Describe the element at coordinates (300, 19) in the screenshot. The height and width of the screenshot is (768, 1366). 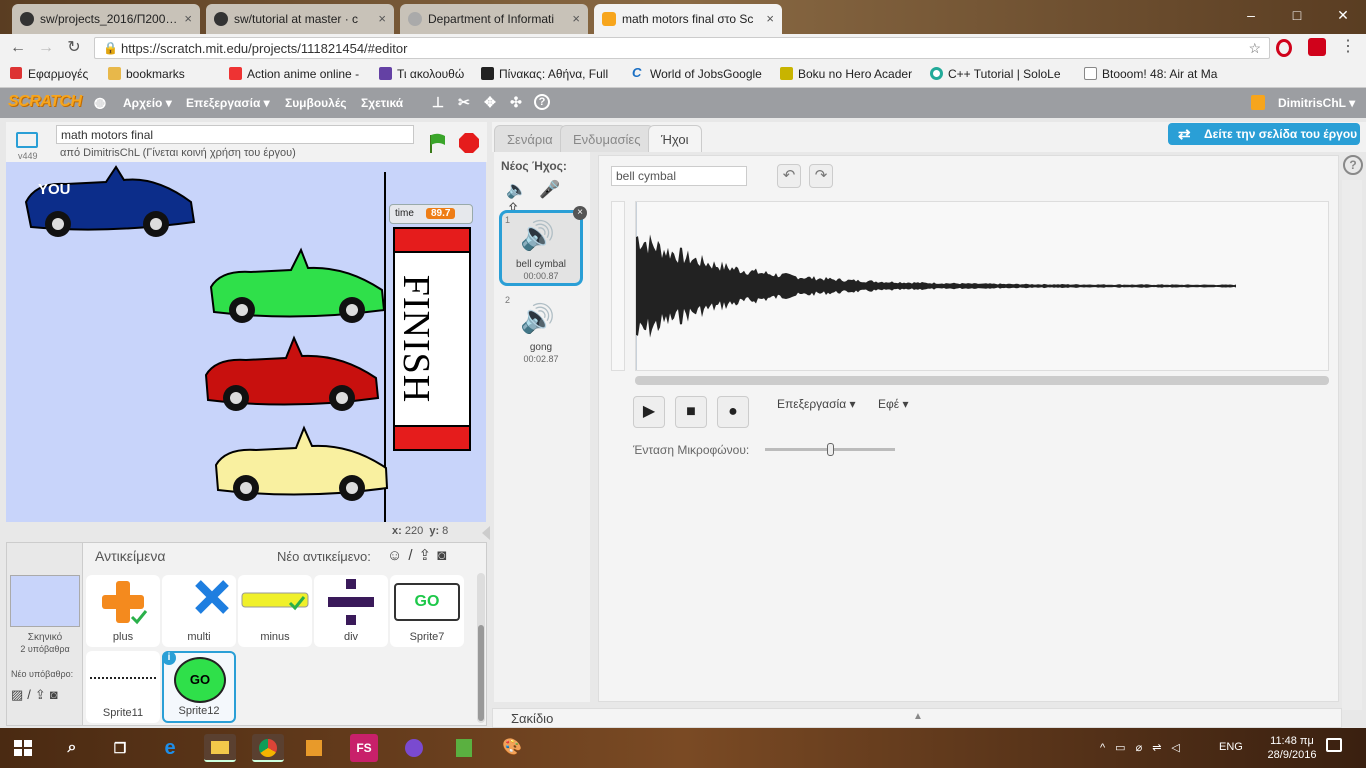
I see `browser-tab-2: sw/tutorial at master · c ×` at that location.